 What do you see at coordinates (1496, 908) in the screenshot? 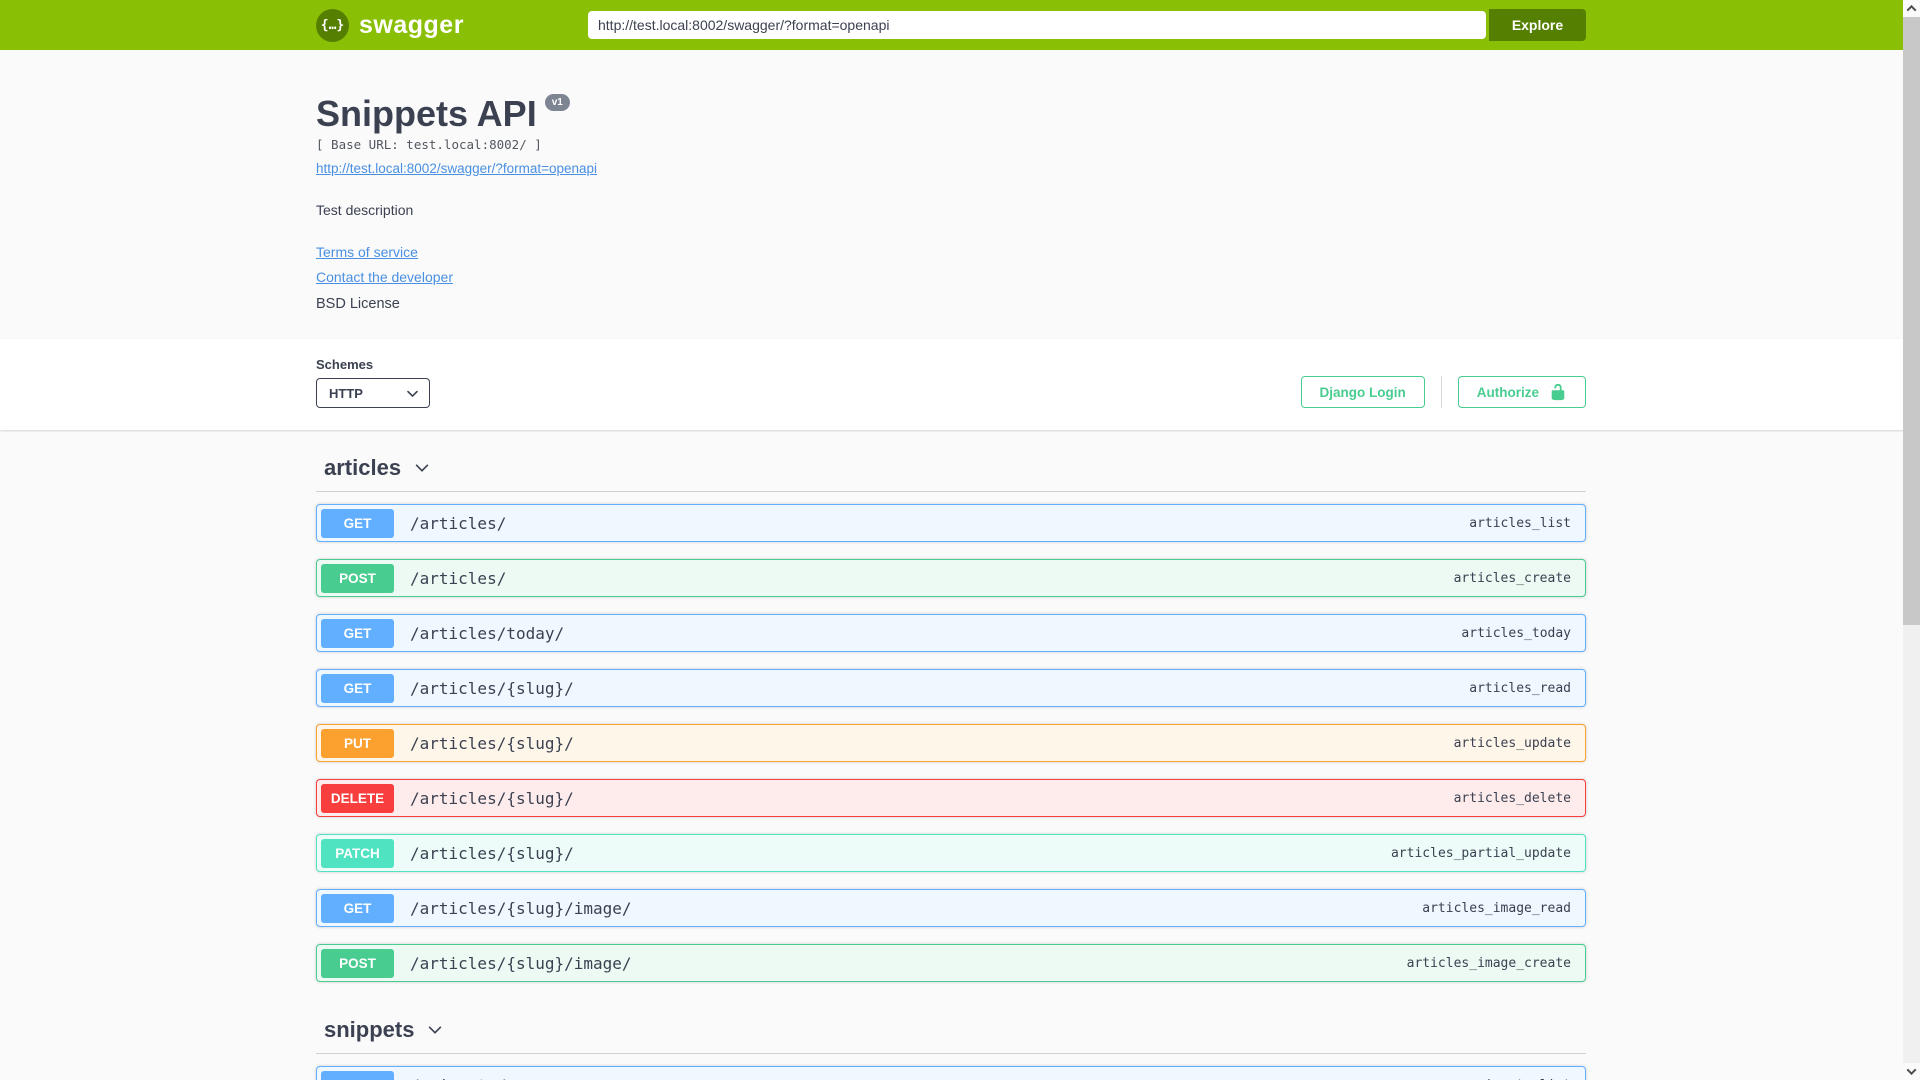
I see `operation-id: articles_image_read` at bounding box center [1496, 908].